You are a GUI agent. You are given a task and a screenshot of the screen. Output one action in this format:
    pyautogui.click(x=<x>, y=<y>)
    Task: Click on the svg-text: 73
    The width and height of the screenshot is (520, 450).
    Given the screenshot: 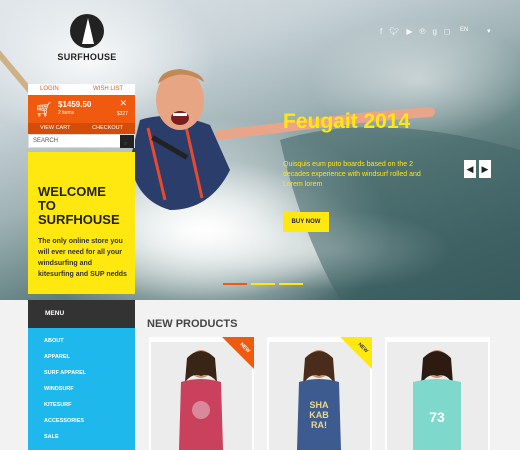 What is the action you would take?
    pyautogui.click(x=437, y=417)
    